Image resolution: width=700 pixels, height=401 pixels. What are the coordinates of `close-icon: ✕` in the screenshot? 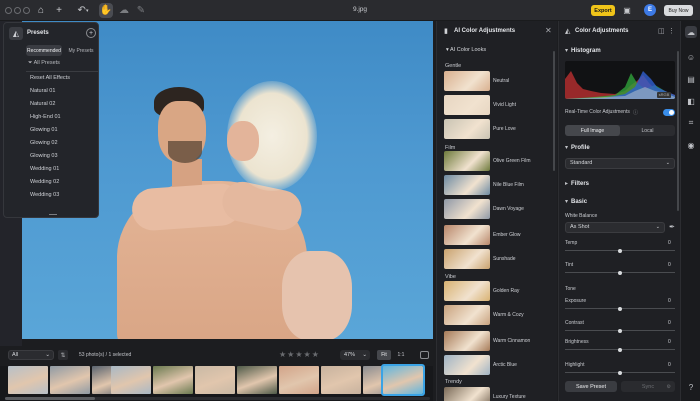 It's located at (548, 30).